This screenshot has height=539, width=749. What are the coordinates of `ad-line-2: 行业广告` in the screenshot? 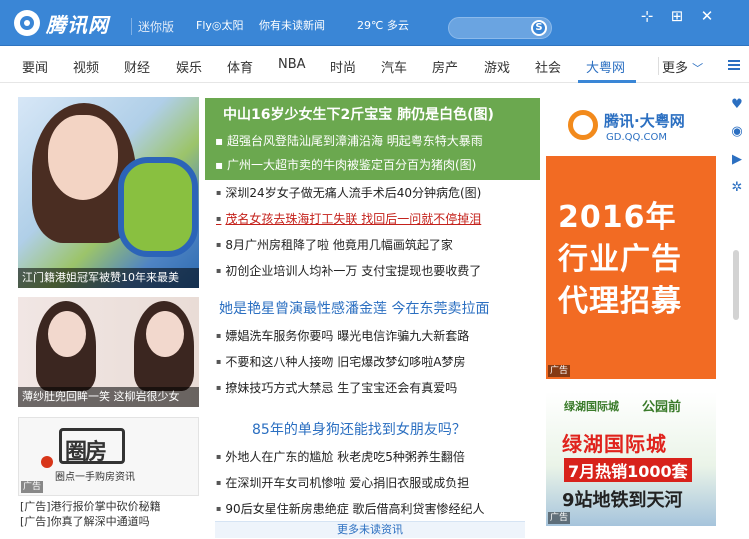 It's located at (620, 259).